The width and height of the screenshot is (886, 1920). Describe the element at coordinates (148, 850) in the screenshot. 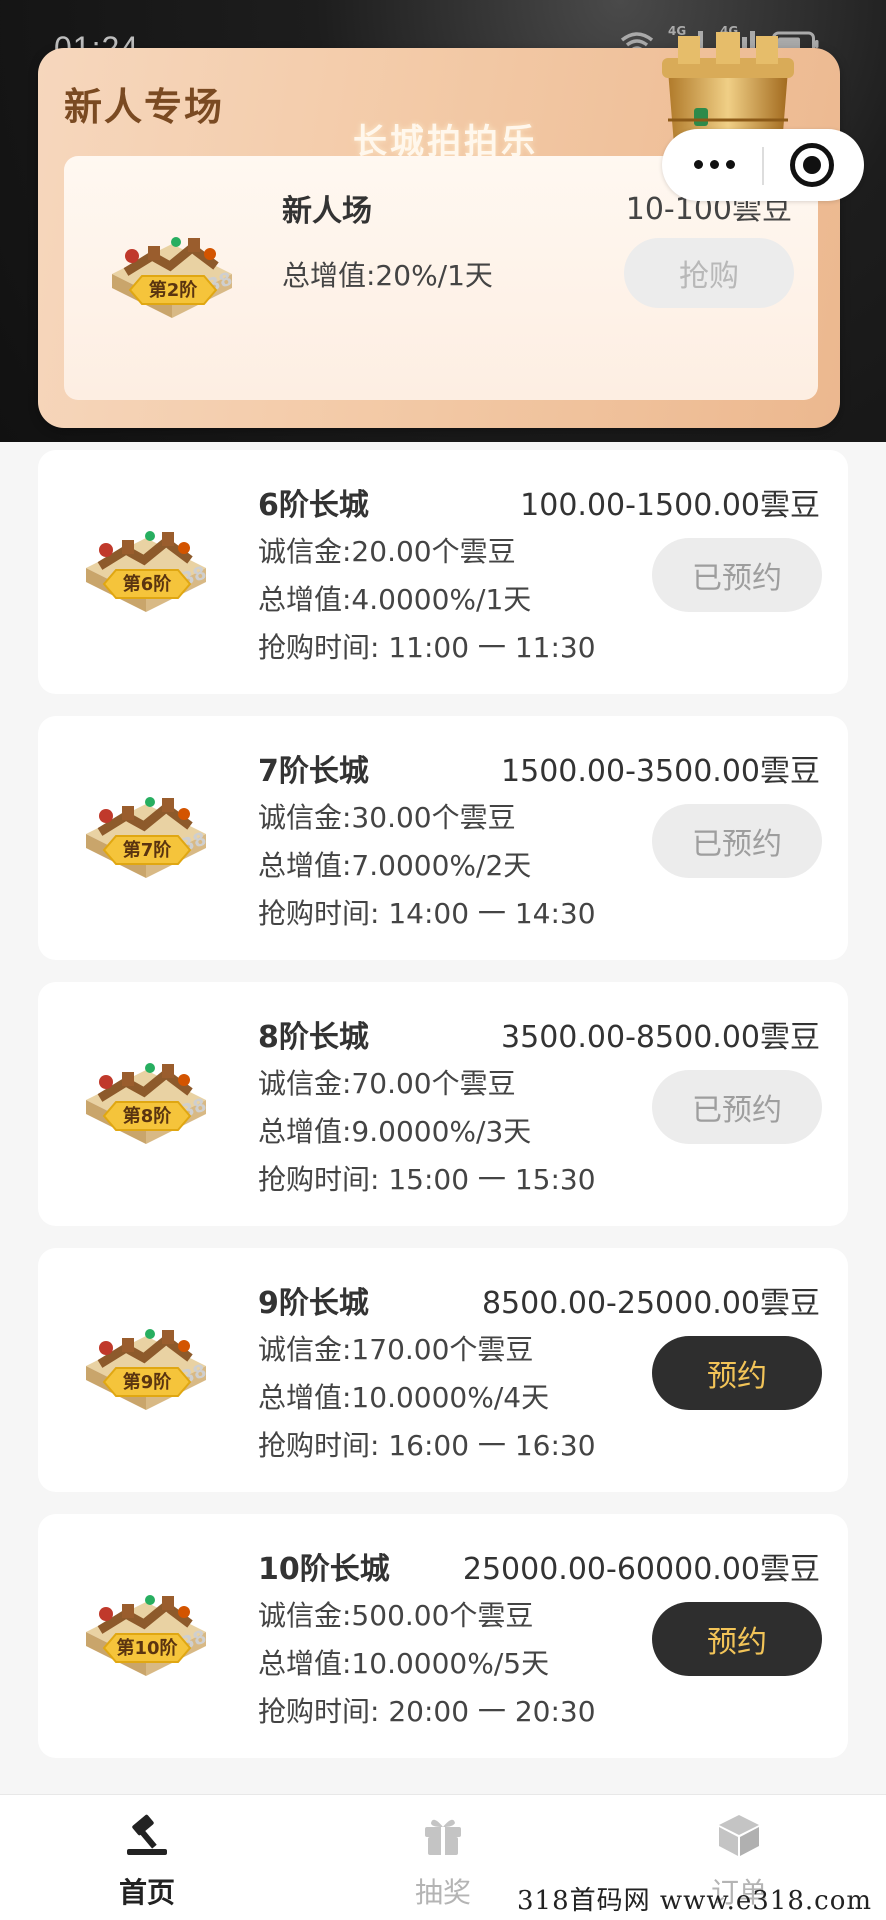

I see `tier-badge: 第7阶` at that location.